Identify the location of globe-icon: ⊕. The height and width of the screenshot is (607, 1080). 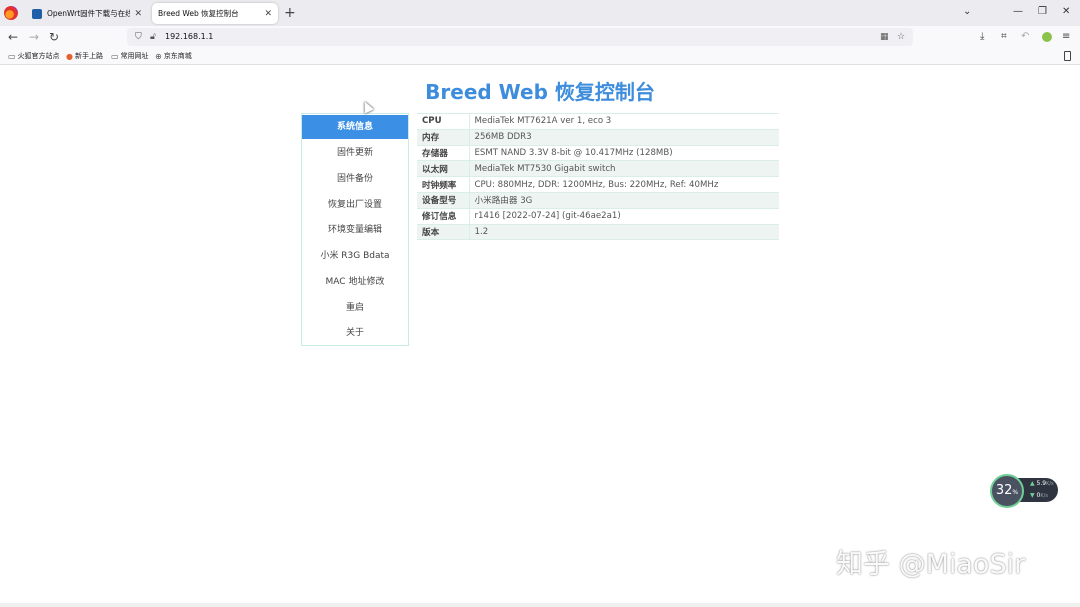
(158, 56).